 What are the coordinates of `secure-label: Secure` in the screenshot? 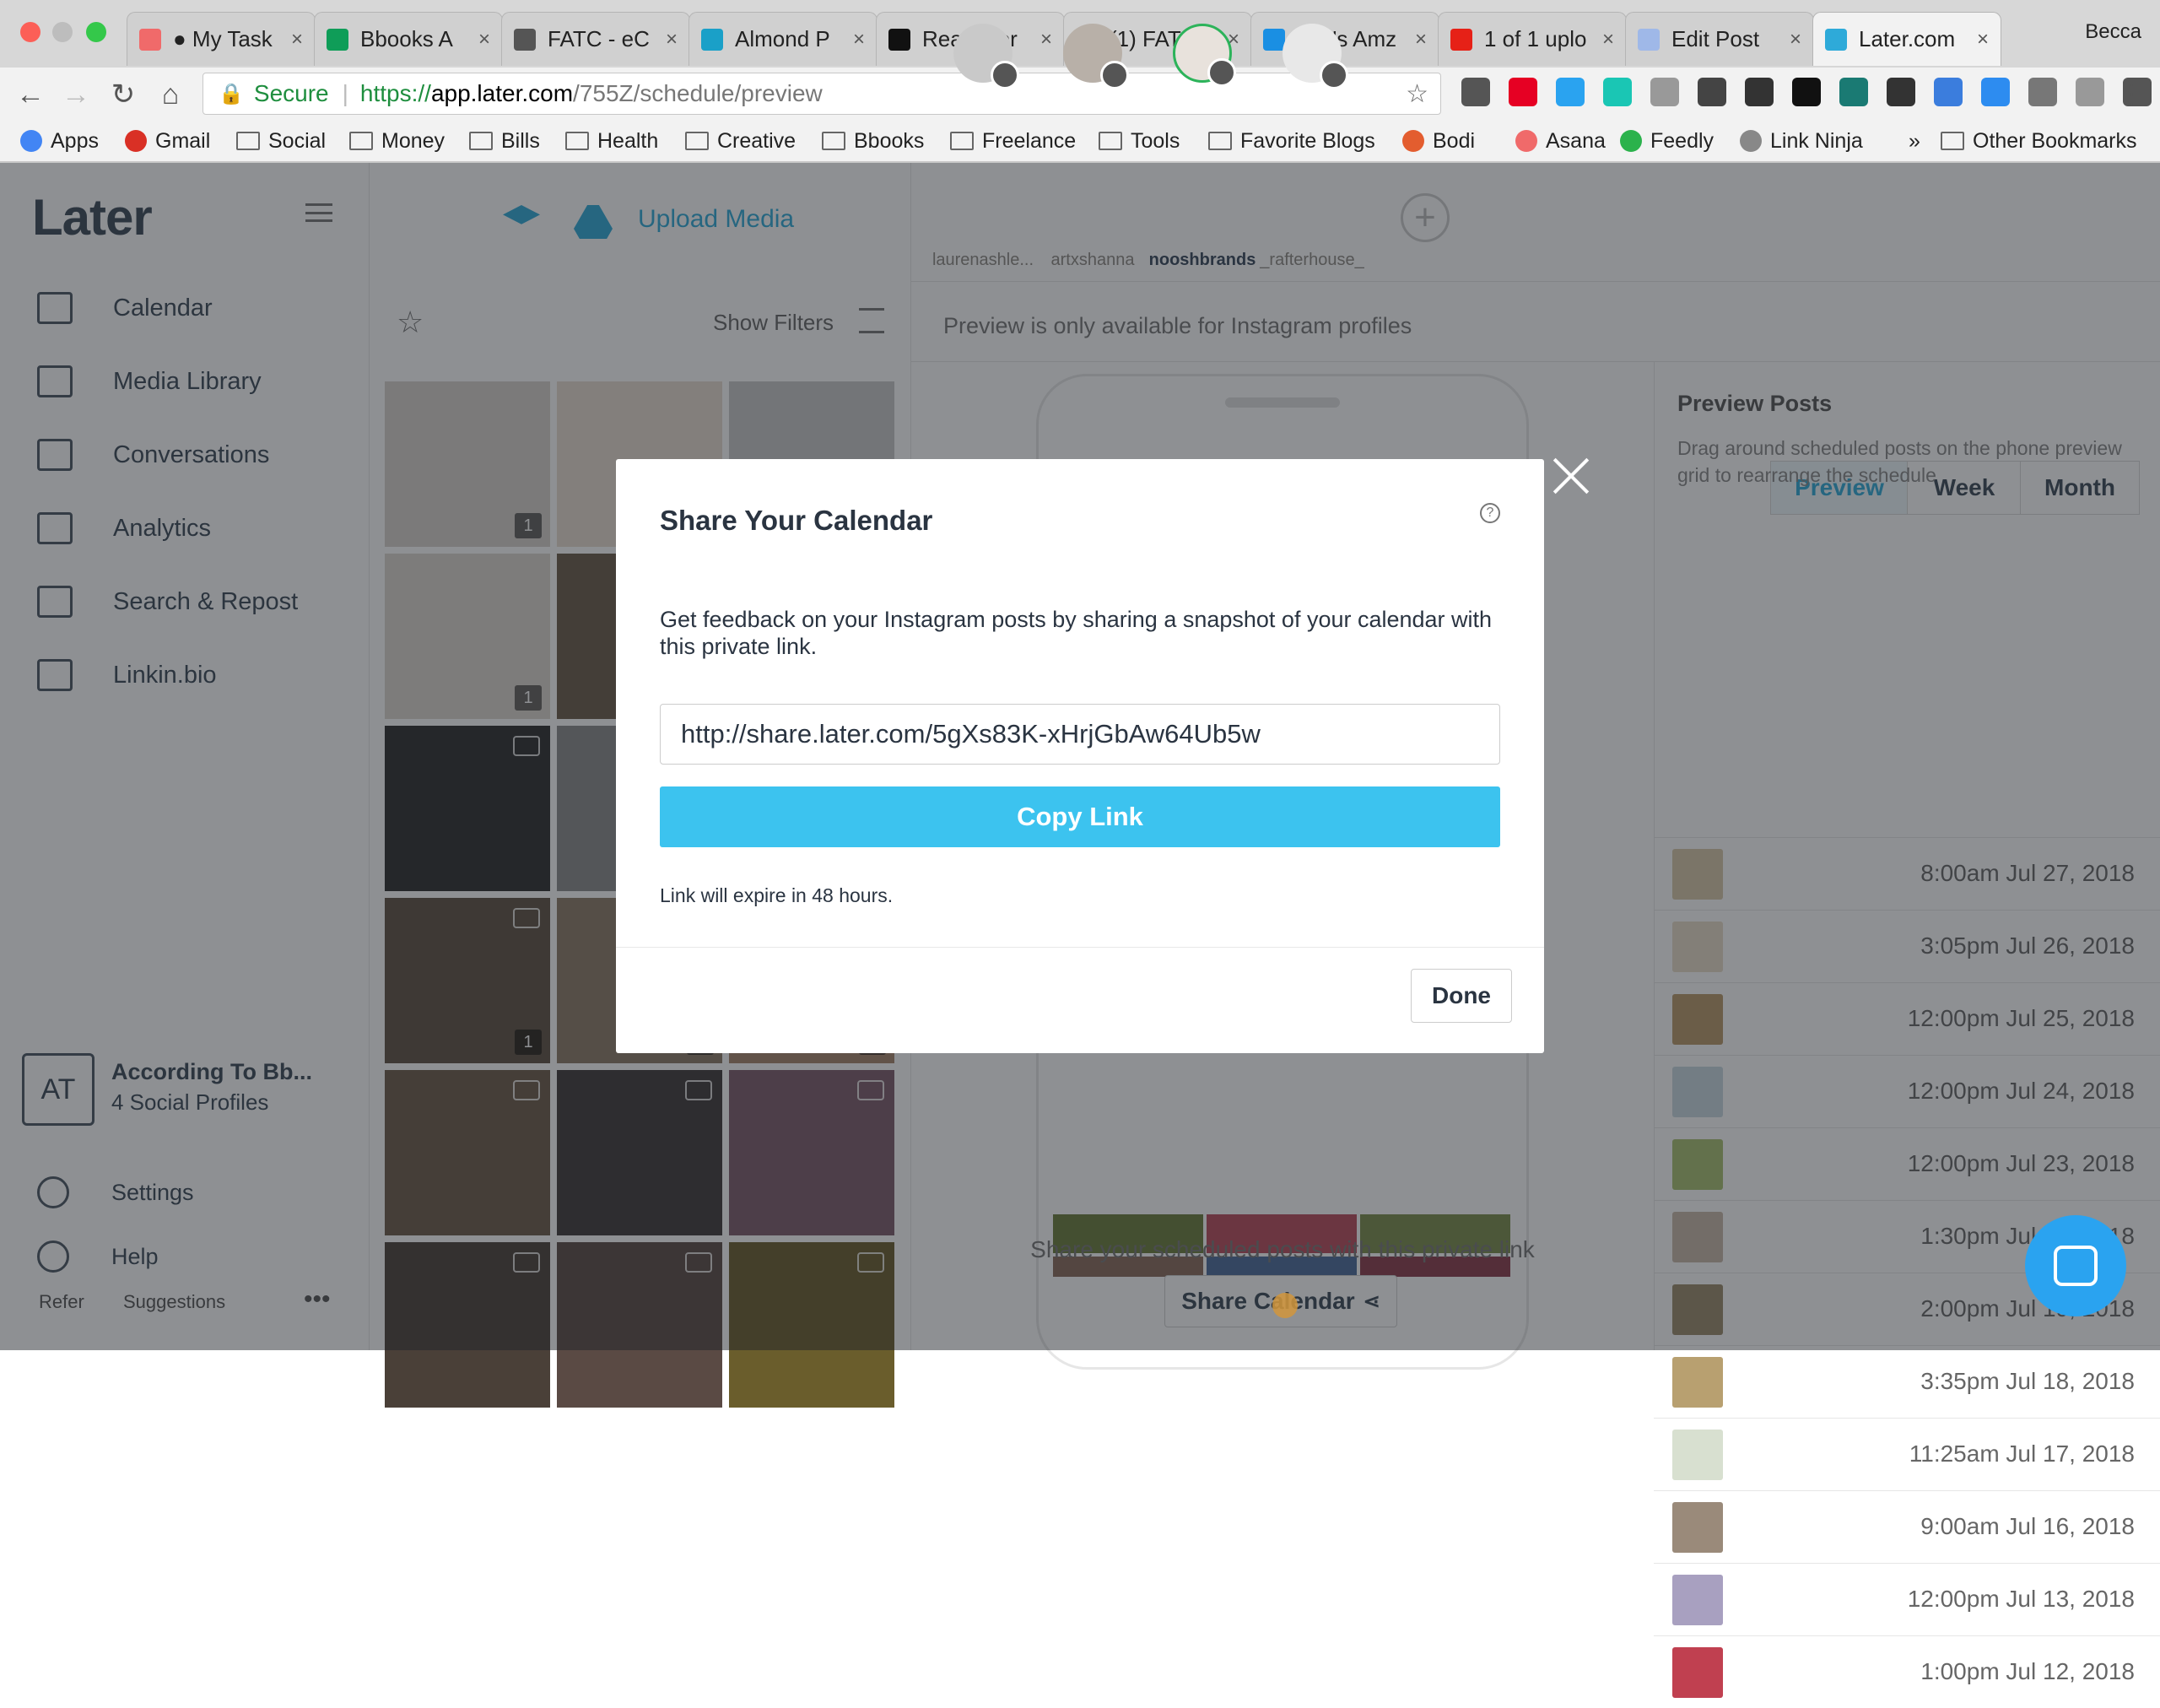 It's located at (291, 93).